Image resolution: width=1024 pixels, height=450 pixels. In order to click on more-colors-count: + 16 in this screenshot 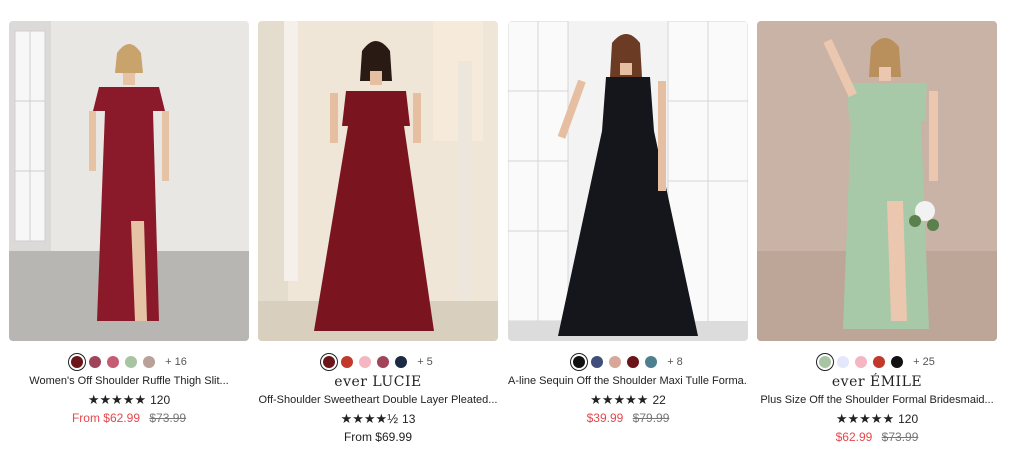, I will do `click(176, 362)`.